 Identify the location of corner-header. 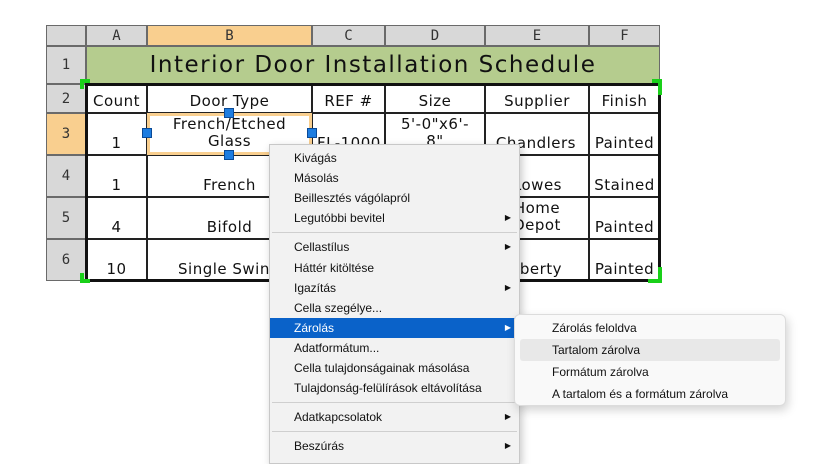
(66, 35).